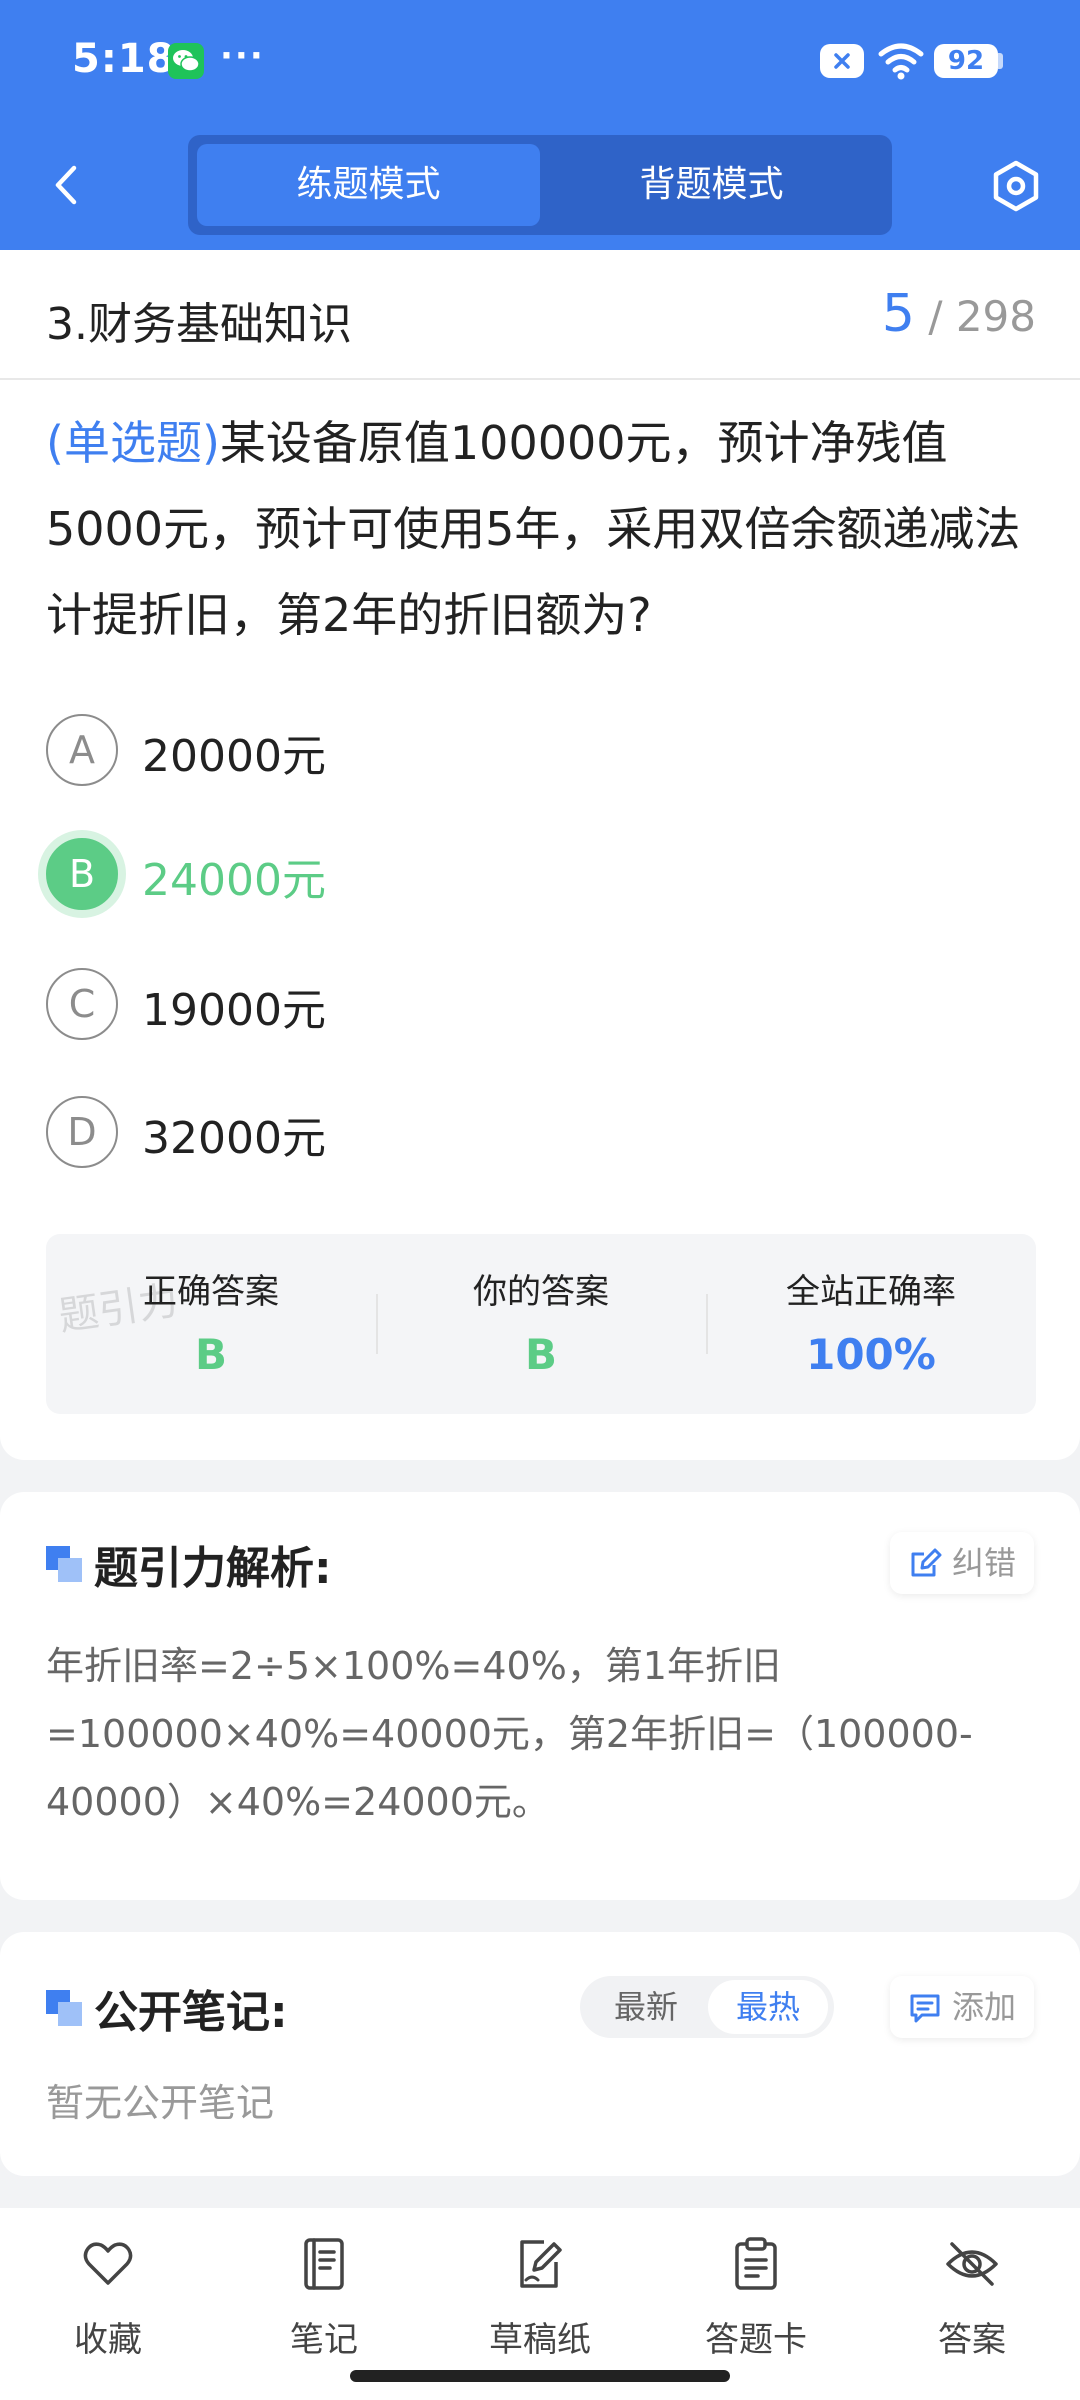  I want to click on question-type: (单选题), so click(133, 443).